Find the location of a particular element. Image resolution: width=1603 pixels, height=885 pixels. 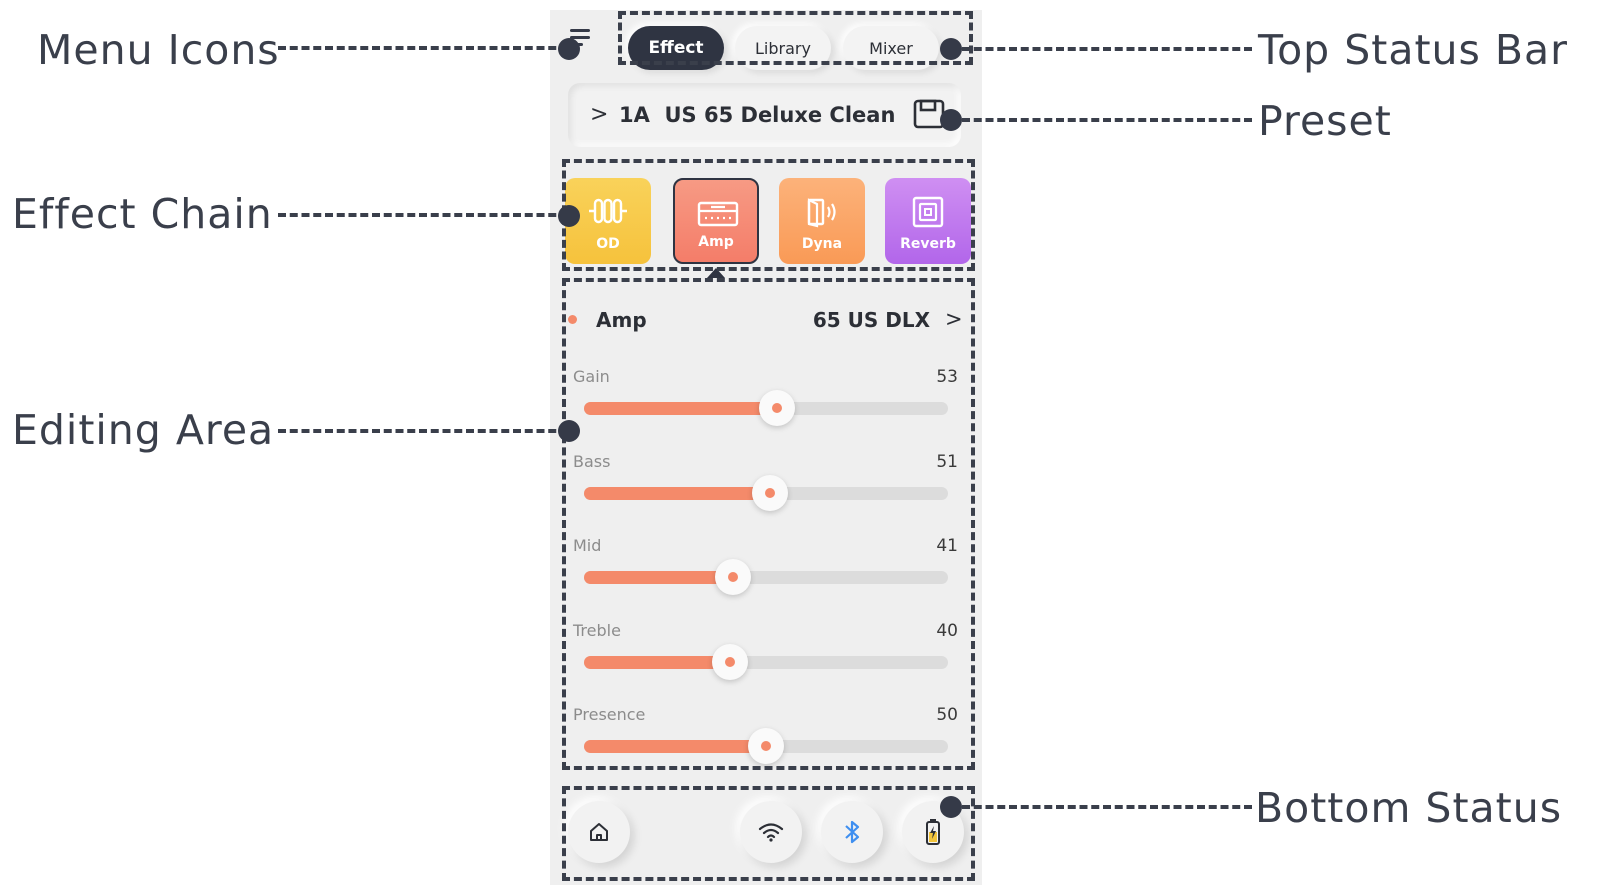

chevron-right-icon: > is located at coordinates (599, 114).